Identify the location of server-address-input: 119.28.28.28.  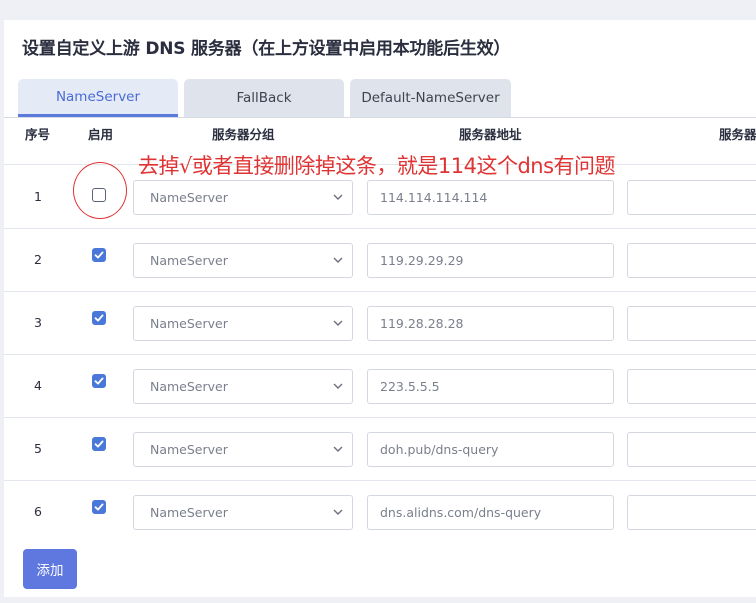
(490, 323).